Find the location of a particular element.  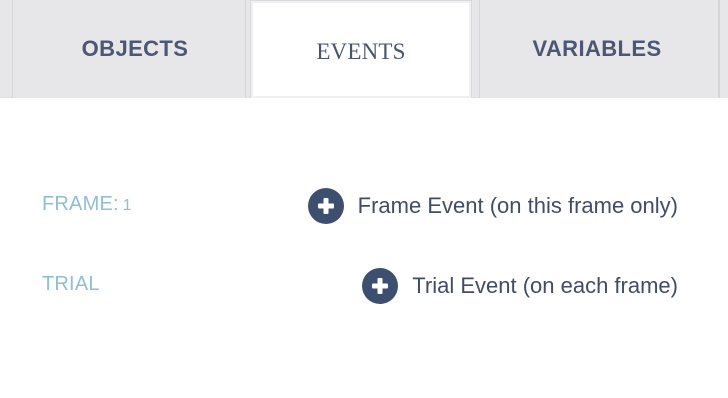

tab-variables: VARIABLES is located at coordinates (599, 49).